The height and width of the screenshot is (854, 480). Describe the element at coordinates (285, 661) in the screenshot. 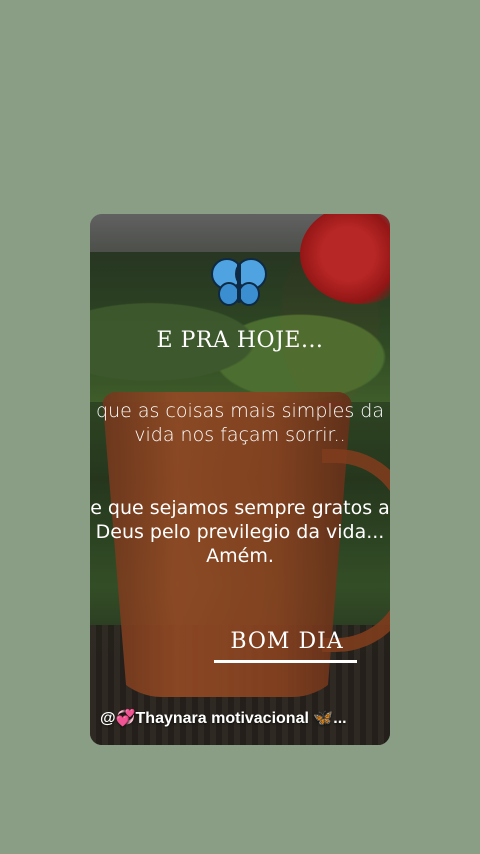

I see `signature-underline` at that location.